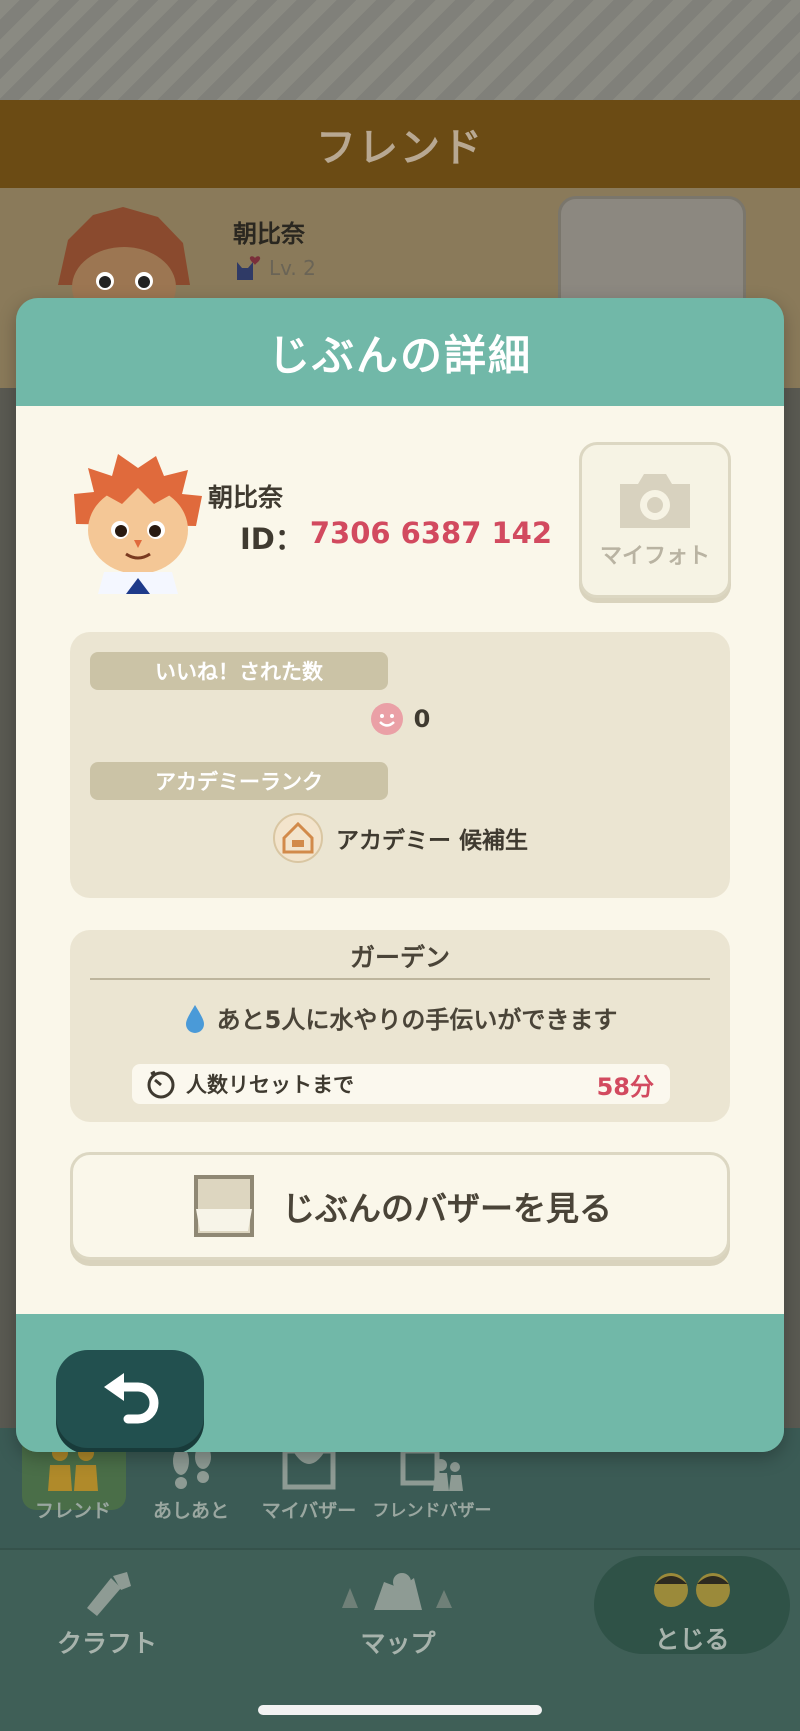  I want to click on tab-friend-bazaar-label: フレンドバザー, so click(432, 1511).